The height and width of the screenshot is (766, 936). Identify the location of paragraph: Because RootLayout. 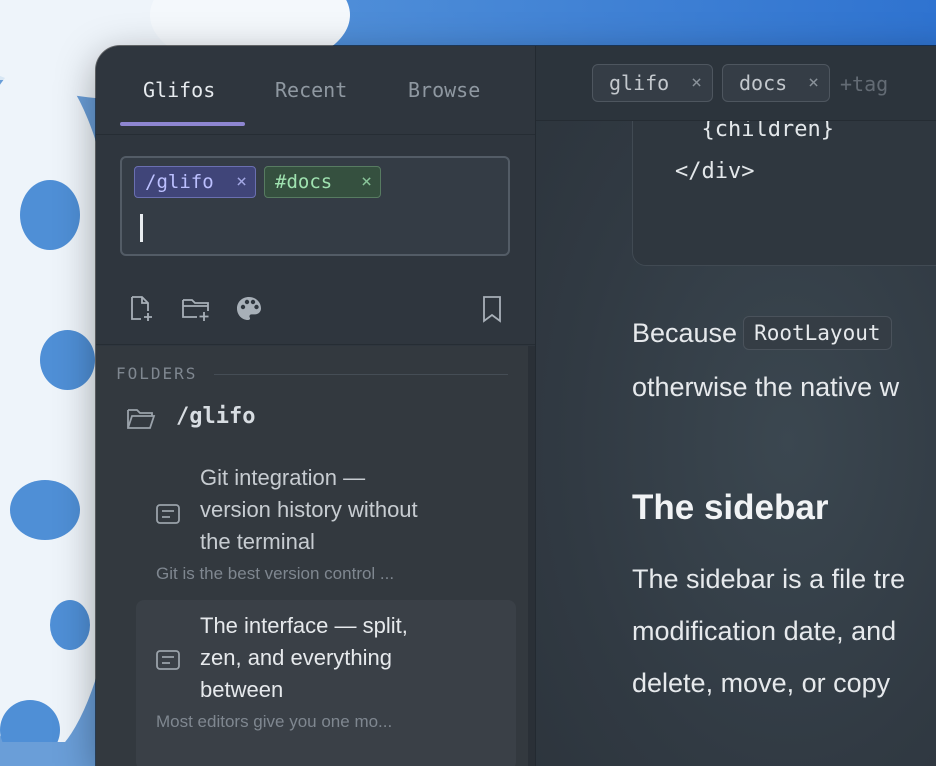
(762, 333).